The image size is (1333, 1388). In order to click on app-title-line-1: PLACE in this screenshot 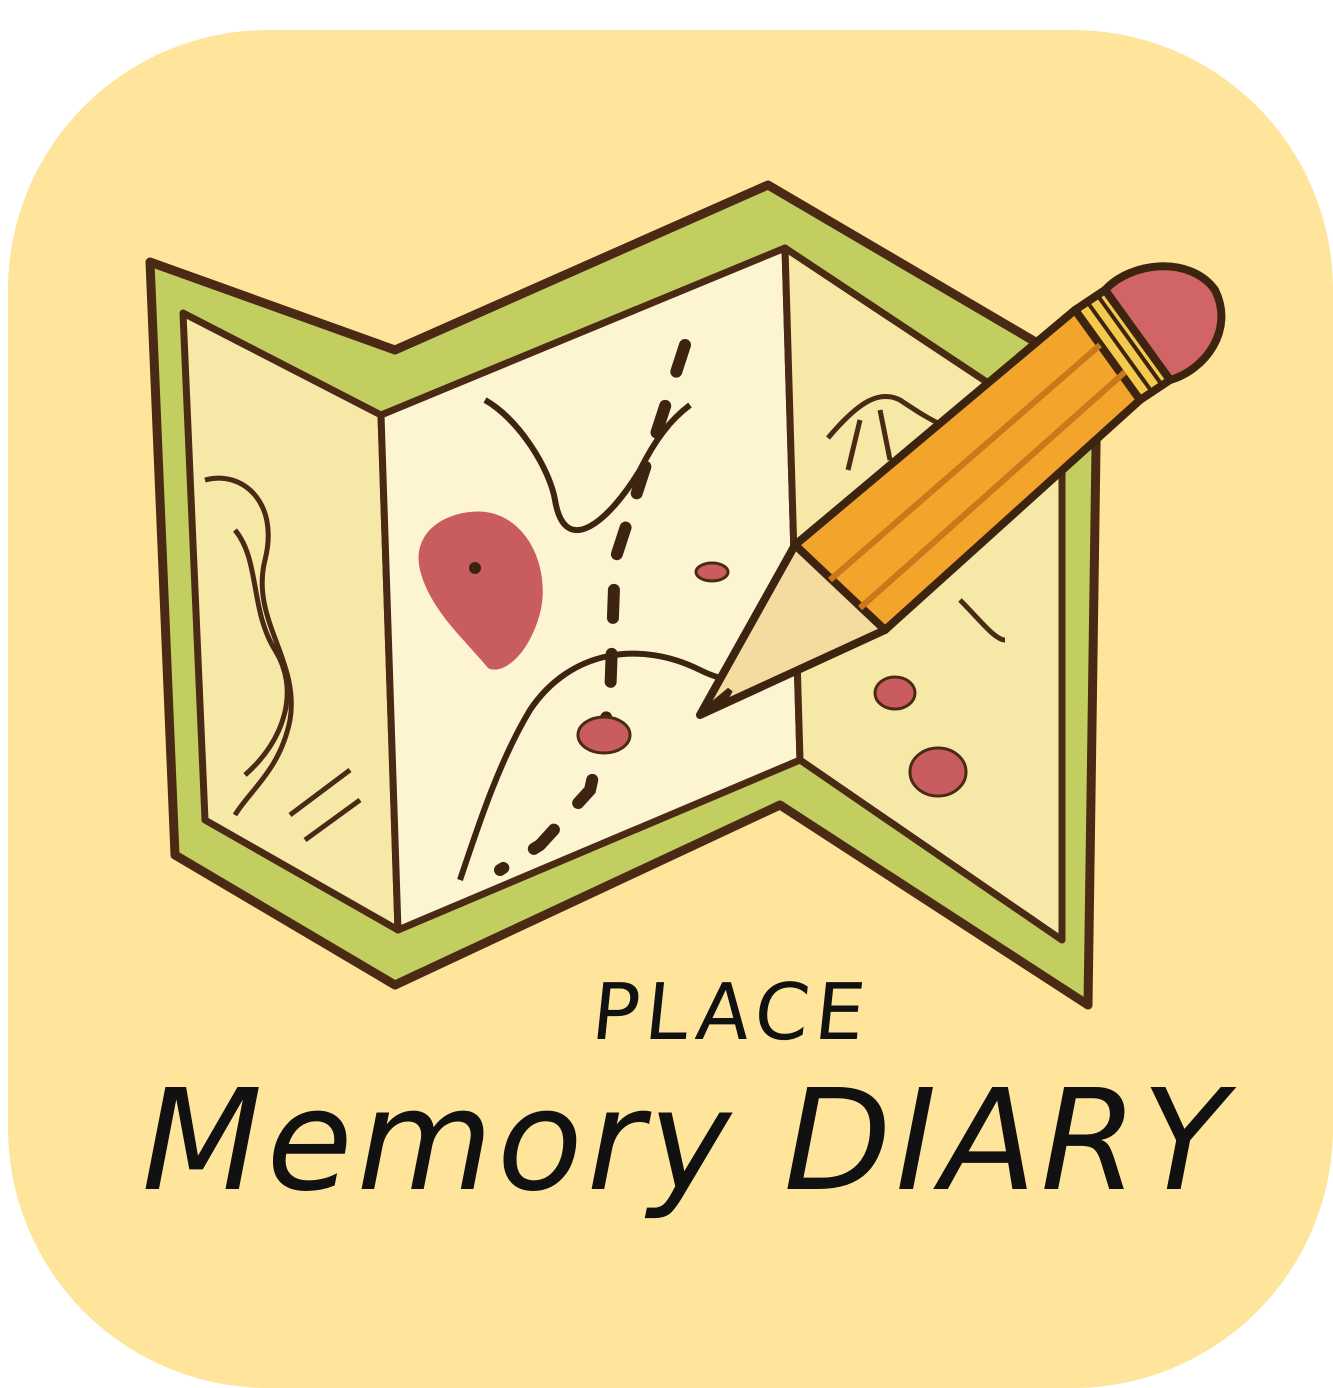, I will do `click(731, 1013)`.